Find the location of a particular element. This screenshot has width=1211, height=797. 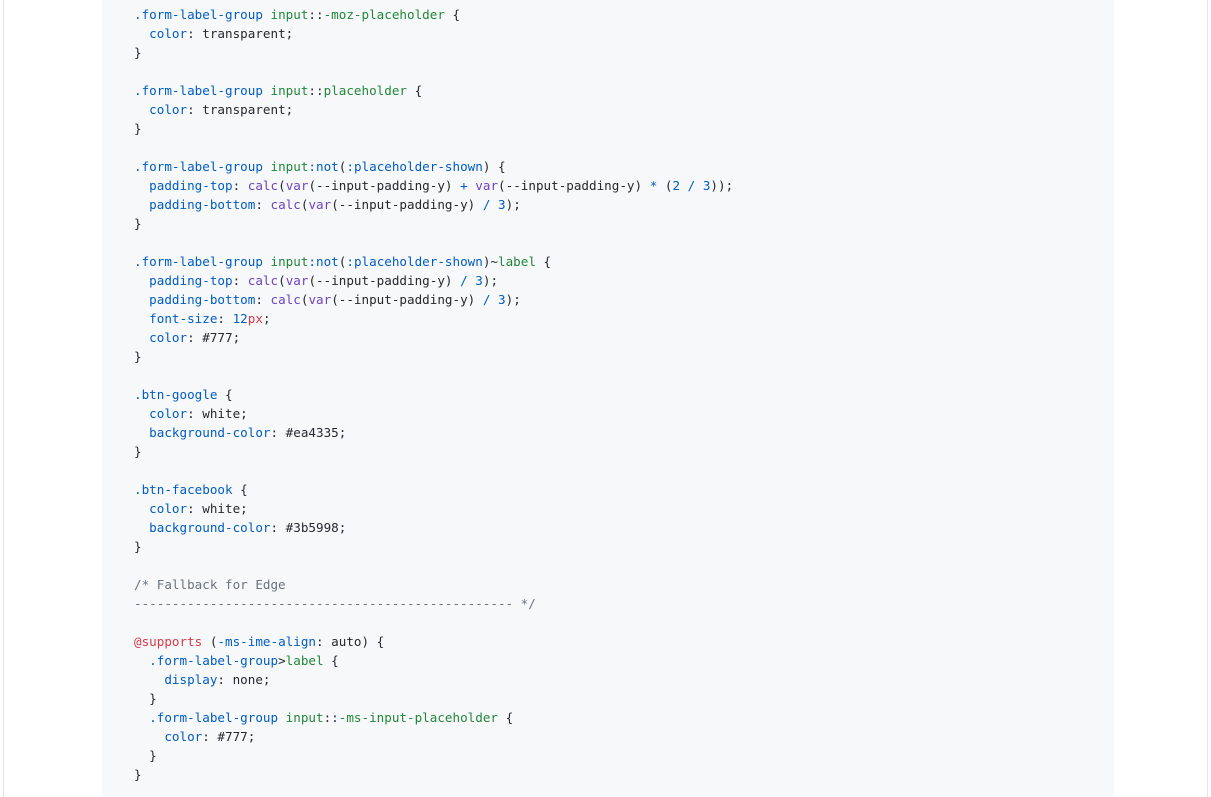

code-token: label is located at coordinates (517, 261).